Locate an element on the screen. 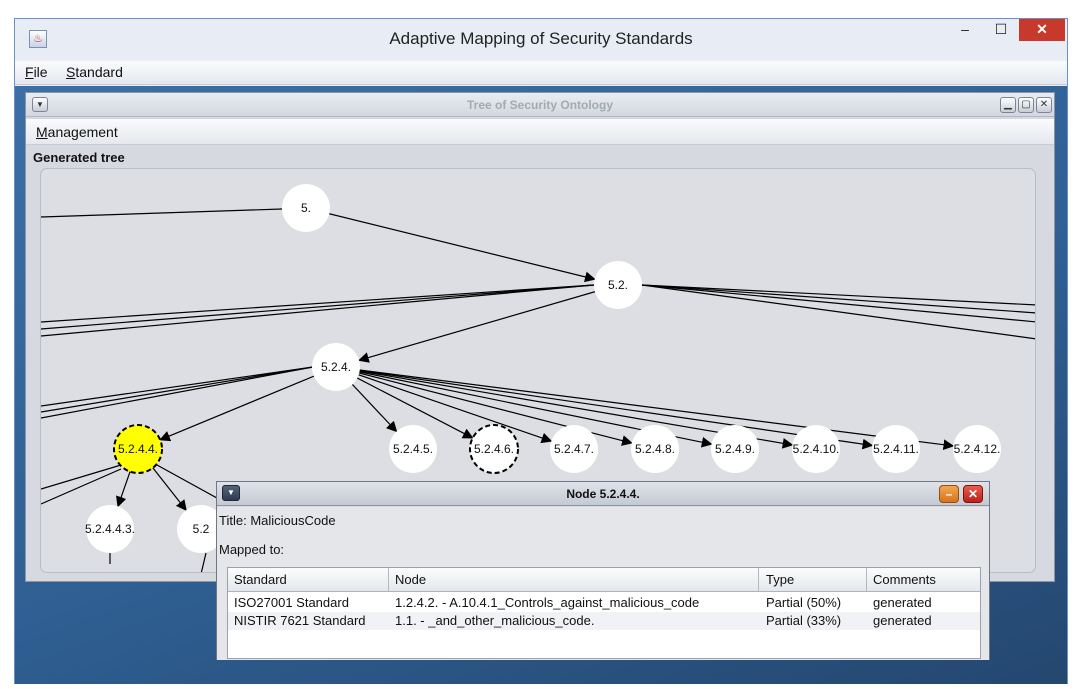  tree-node: 5.2.4.8. is located at coordinates (655, 449).